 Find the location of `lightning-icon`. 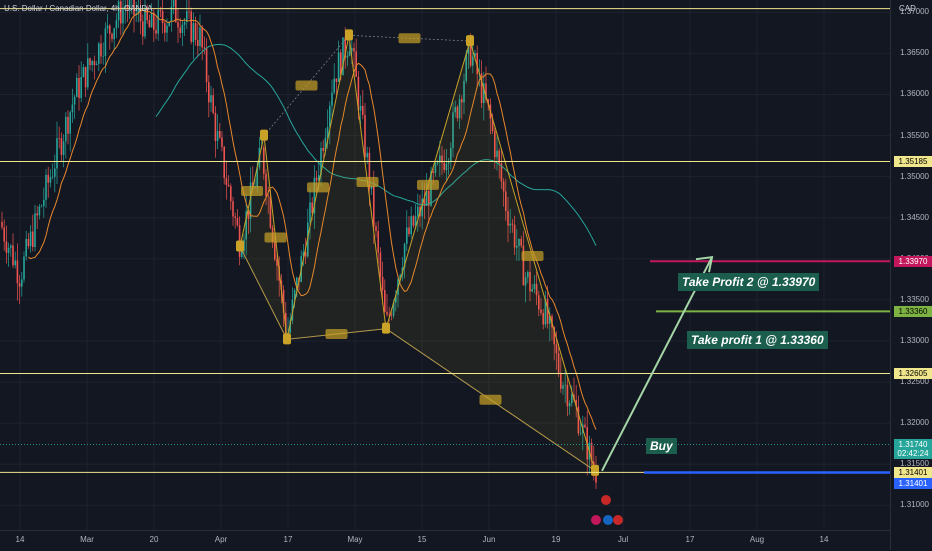

lightning-icon is located at coordinates (596, 520).